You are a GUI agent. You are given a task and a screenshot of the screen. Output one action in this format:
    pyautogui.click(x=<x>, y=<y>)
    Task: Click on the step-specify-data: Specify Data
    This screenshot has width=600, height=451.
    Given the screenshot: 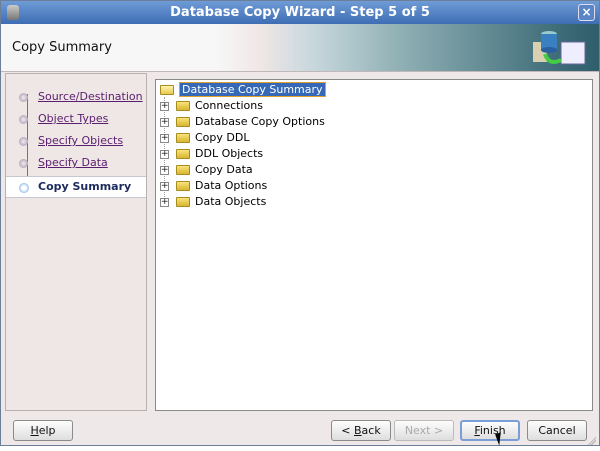 What is the action you would take?
    pyautogui.click(x=76, y=163)
    